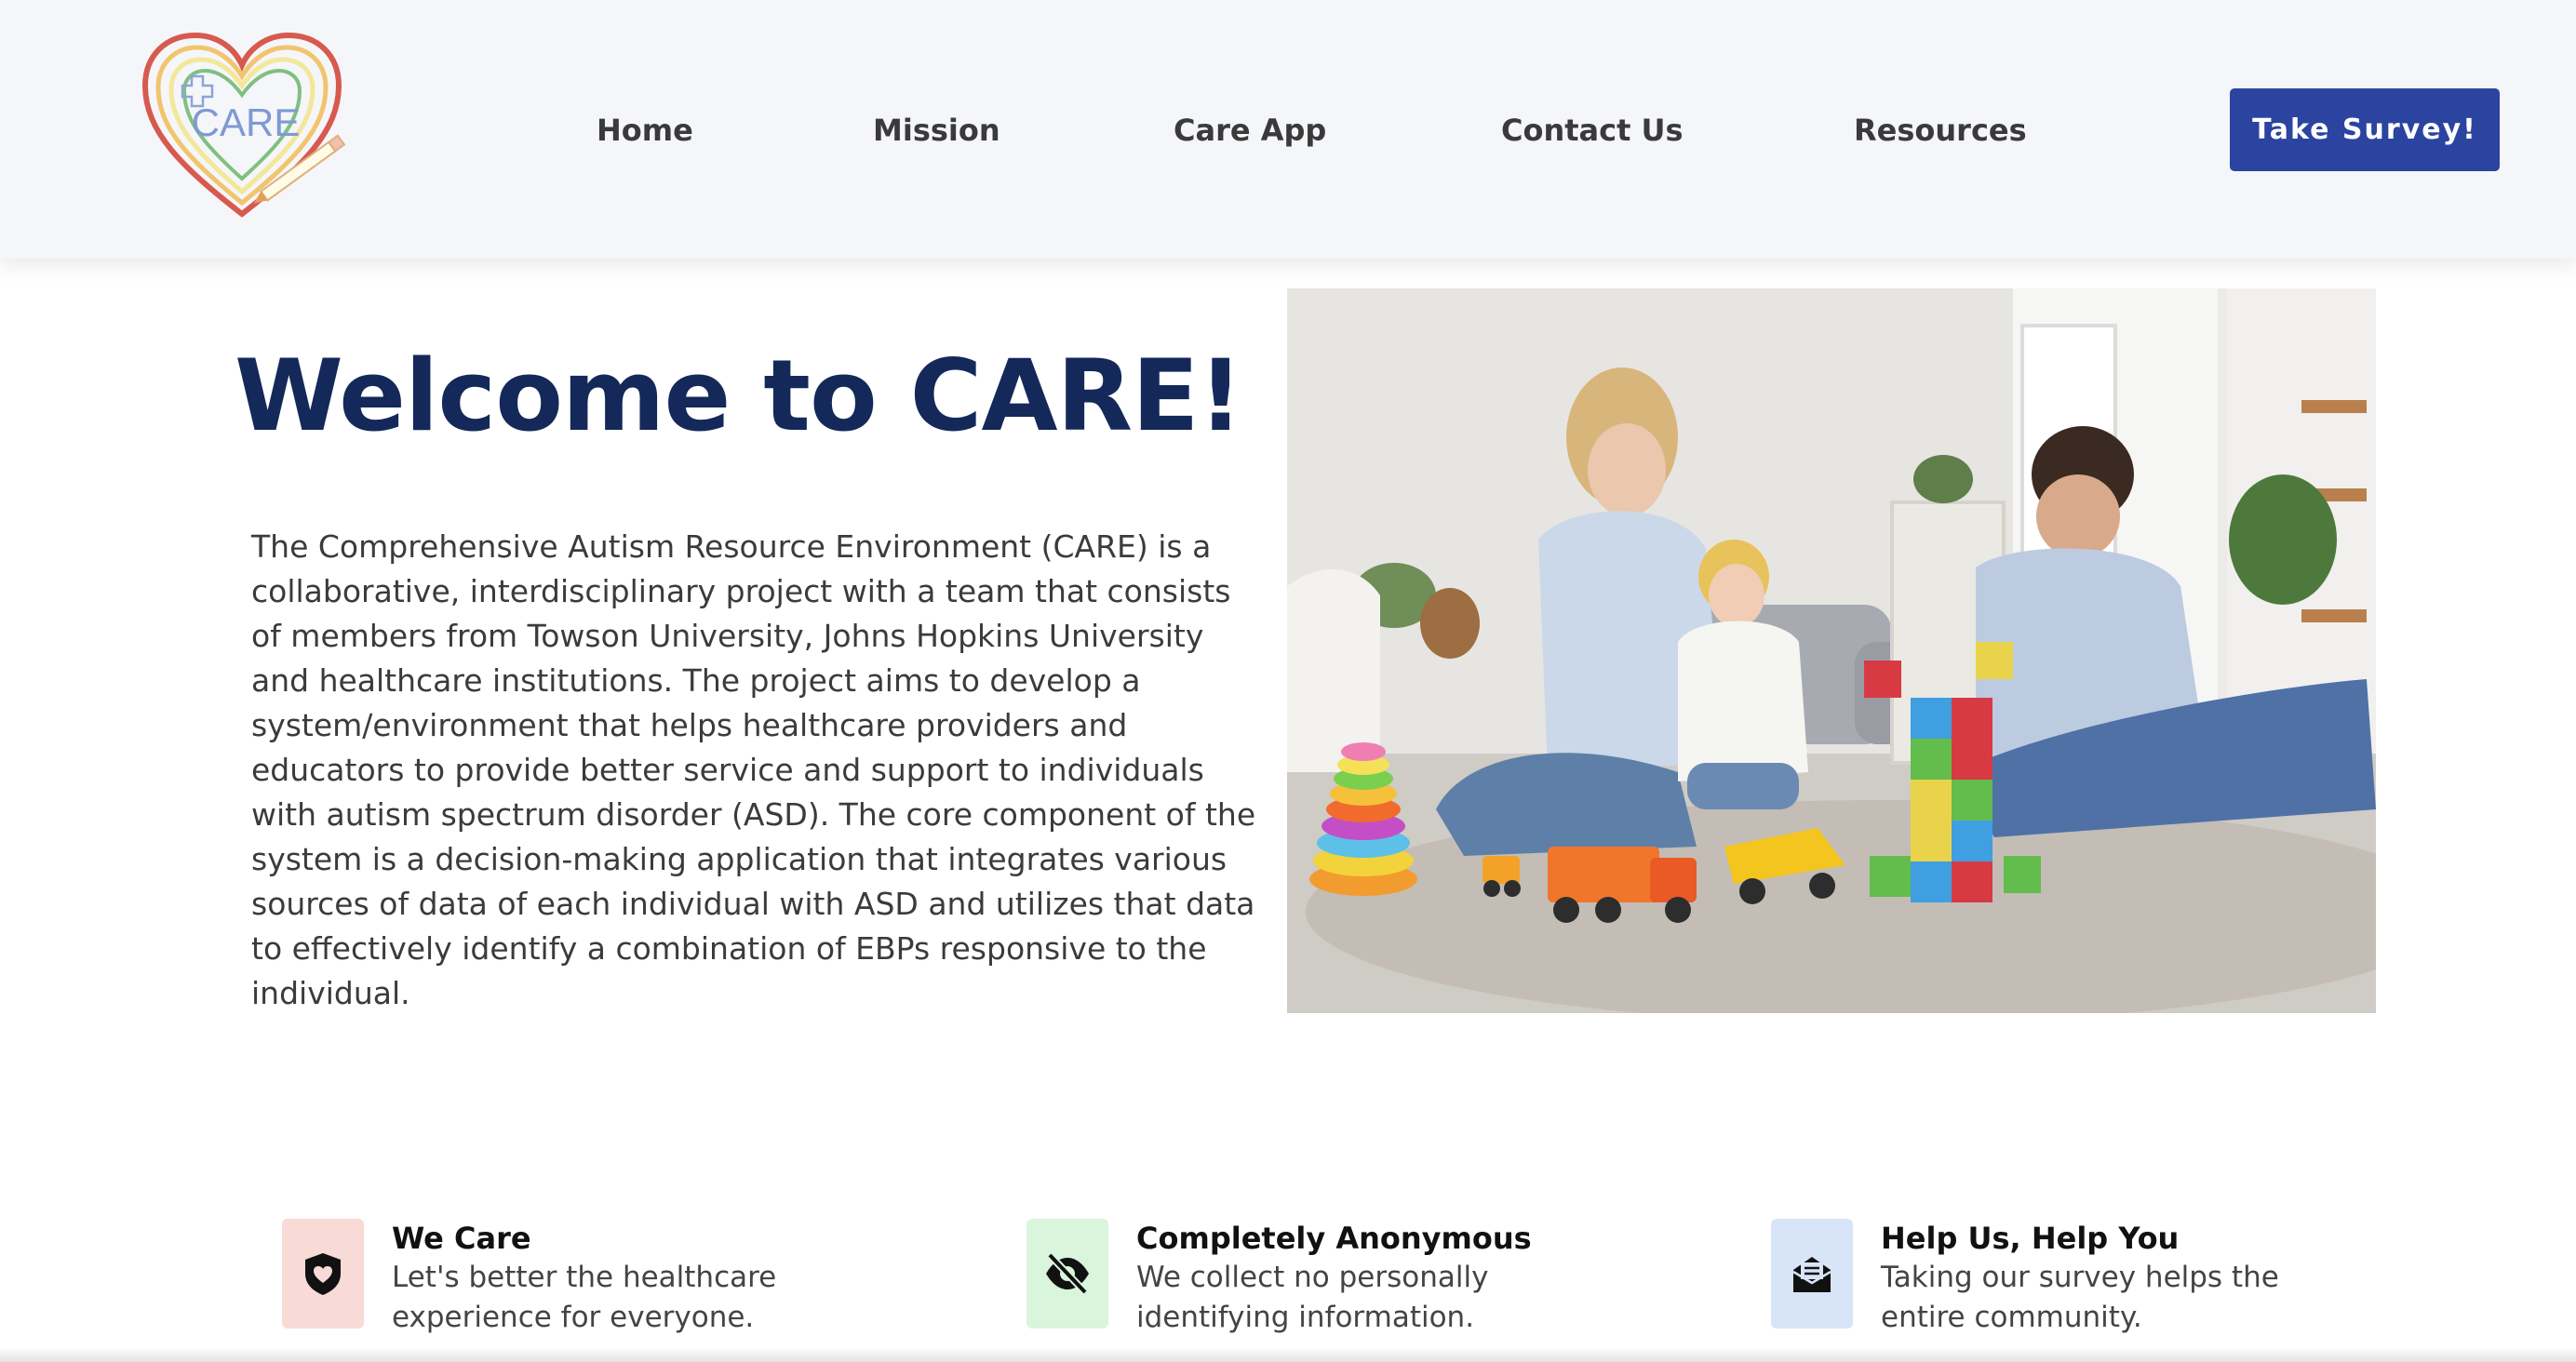 The image size is (2576, 1362). I want to click on care-logo: CARE, so click(252, 127).